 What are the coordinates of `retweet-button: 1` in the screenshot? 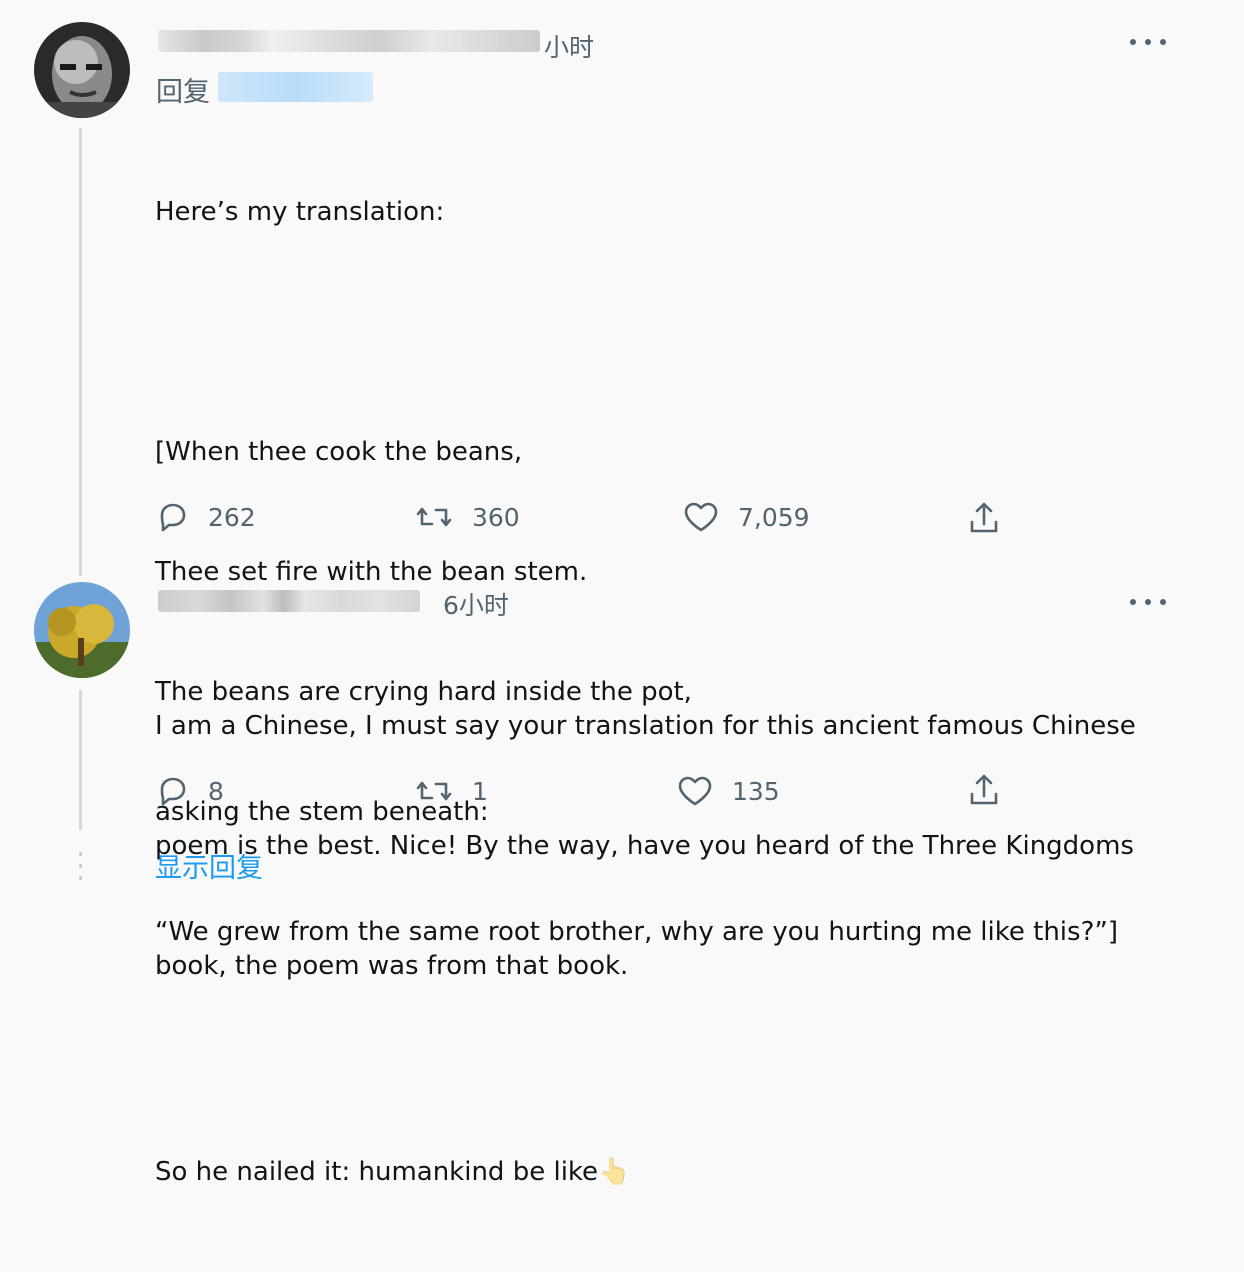 It's located at (451, 791).